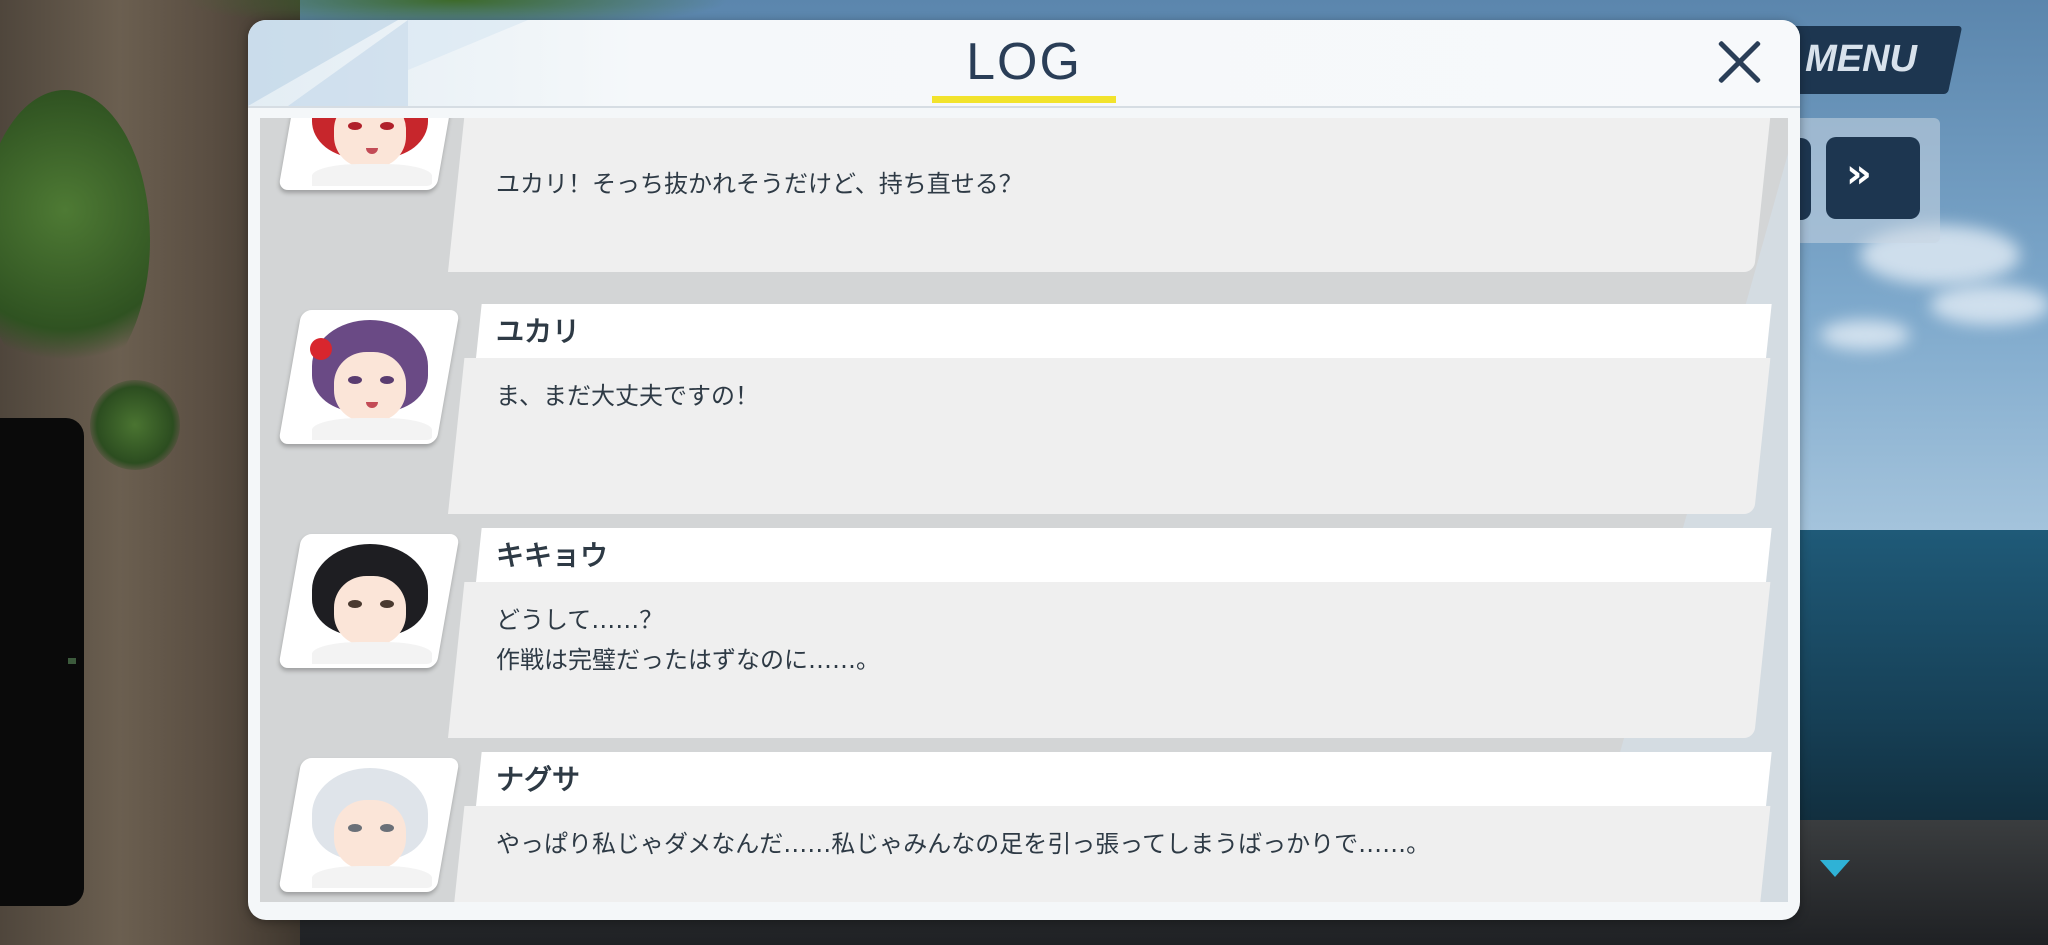 This screenshot has width=2048, height=945. What do you see at coordinates (1024, 99) in the screenshot?
I see `title-underline` at bounding box center [1024, 99].